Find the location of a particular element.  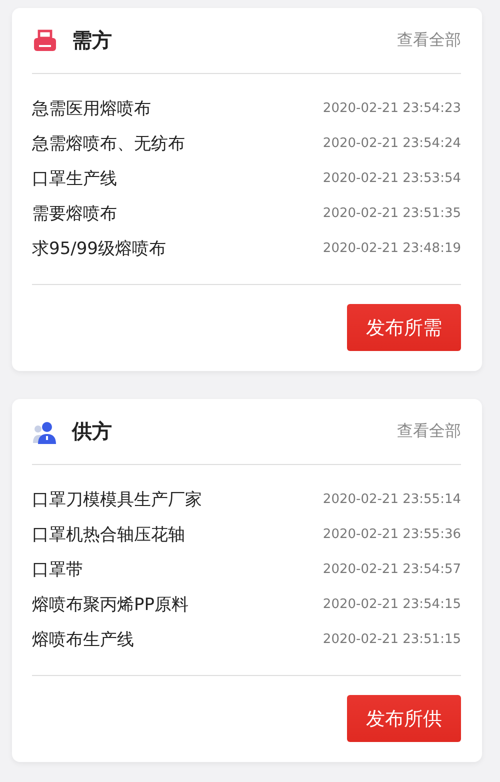

post-time: 2020-02-21 23:54:24 is located at coordinates (391, 143).